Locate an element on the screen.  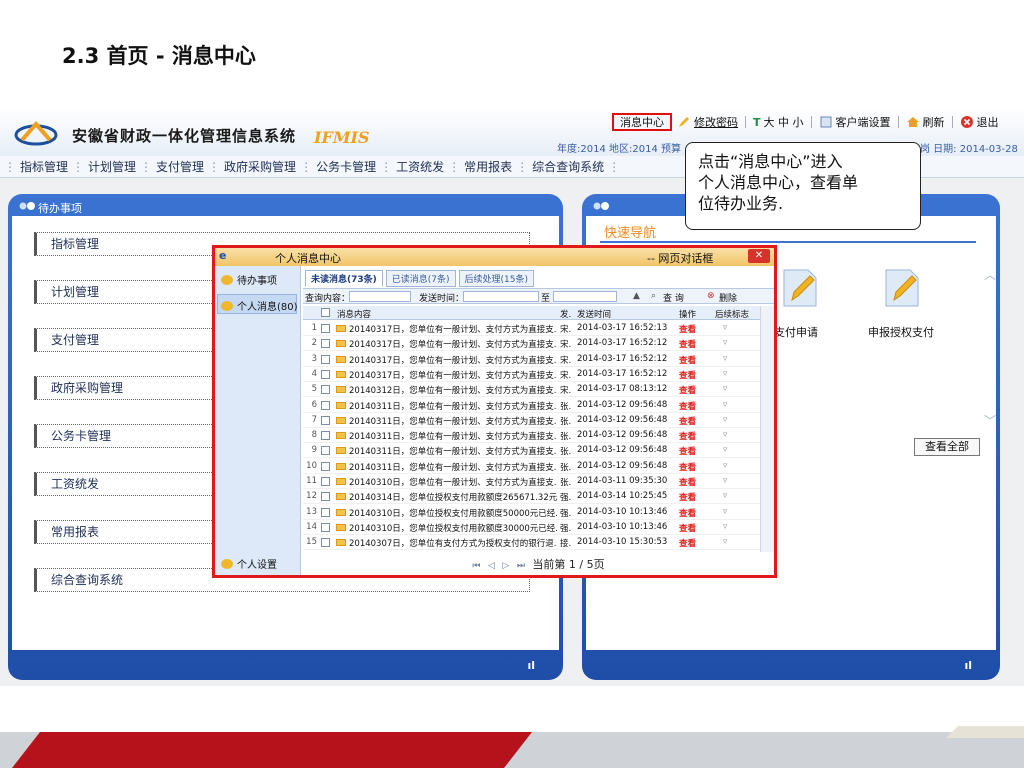
menu-item-budget: 指标管理 is located at coordinates (44, 166).